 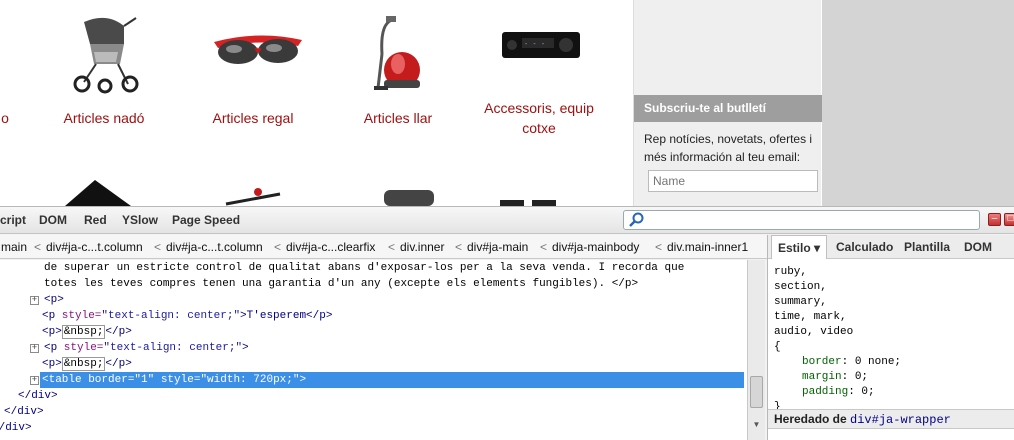 I want to click on stroller-icon, so click(x=107, y=54).